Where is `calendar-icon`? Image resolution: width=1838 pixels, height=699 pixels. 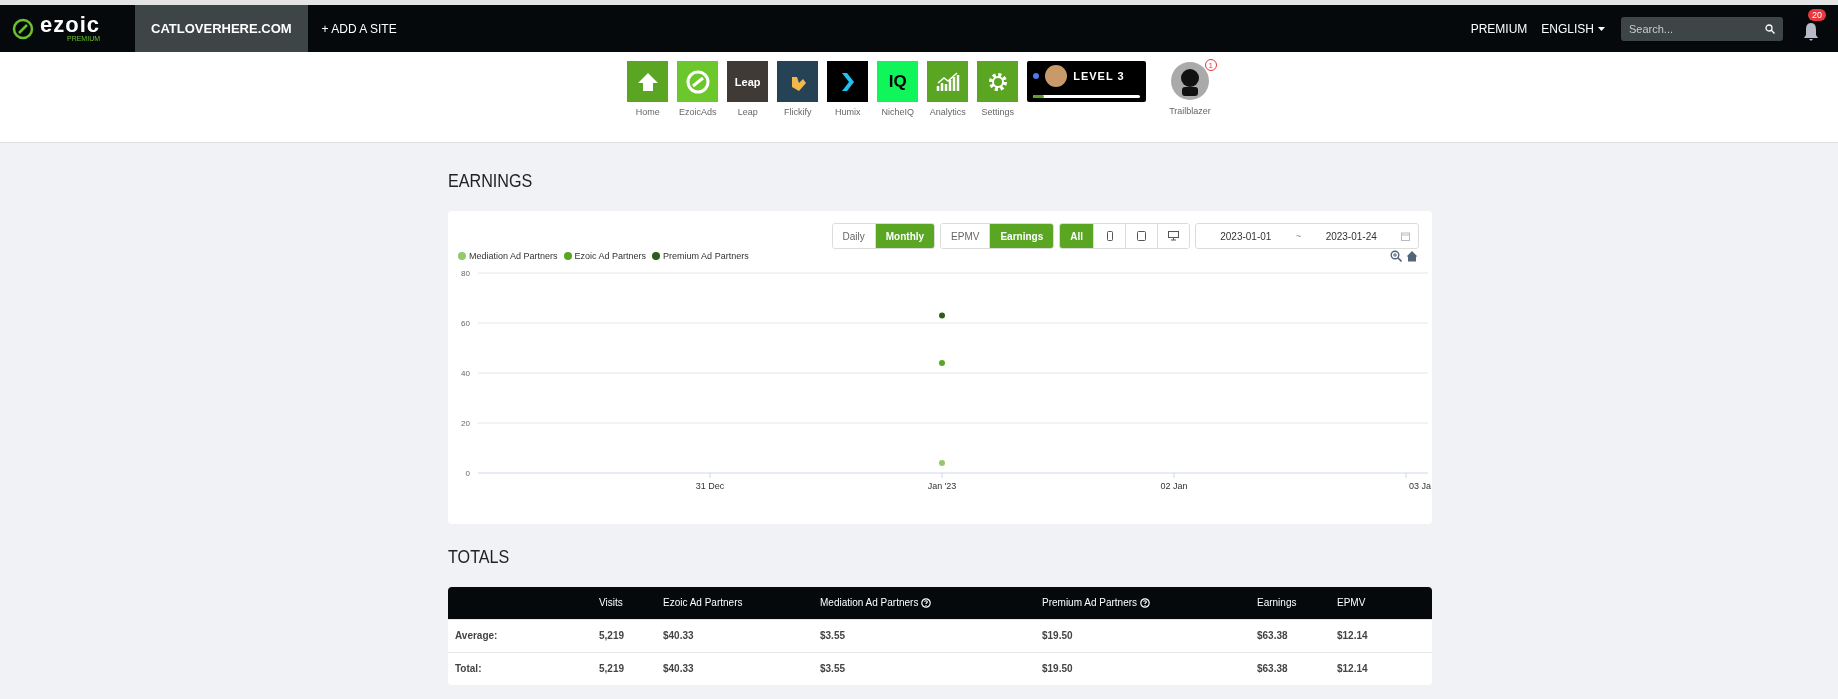
calendar-icon is located at coordinates (1405, 236).